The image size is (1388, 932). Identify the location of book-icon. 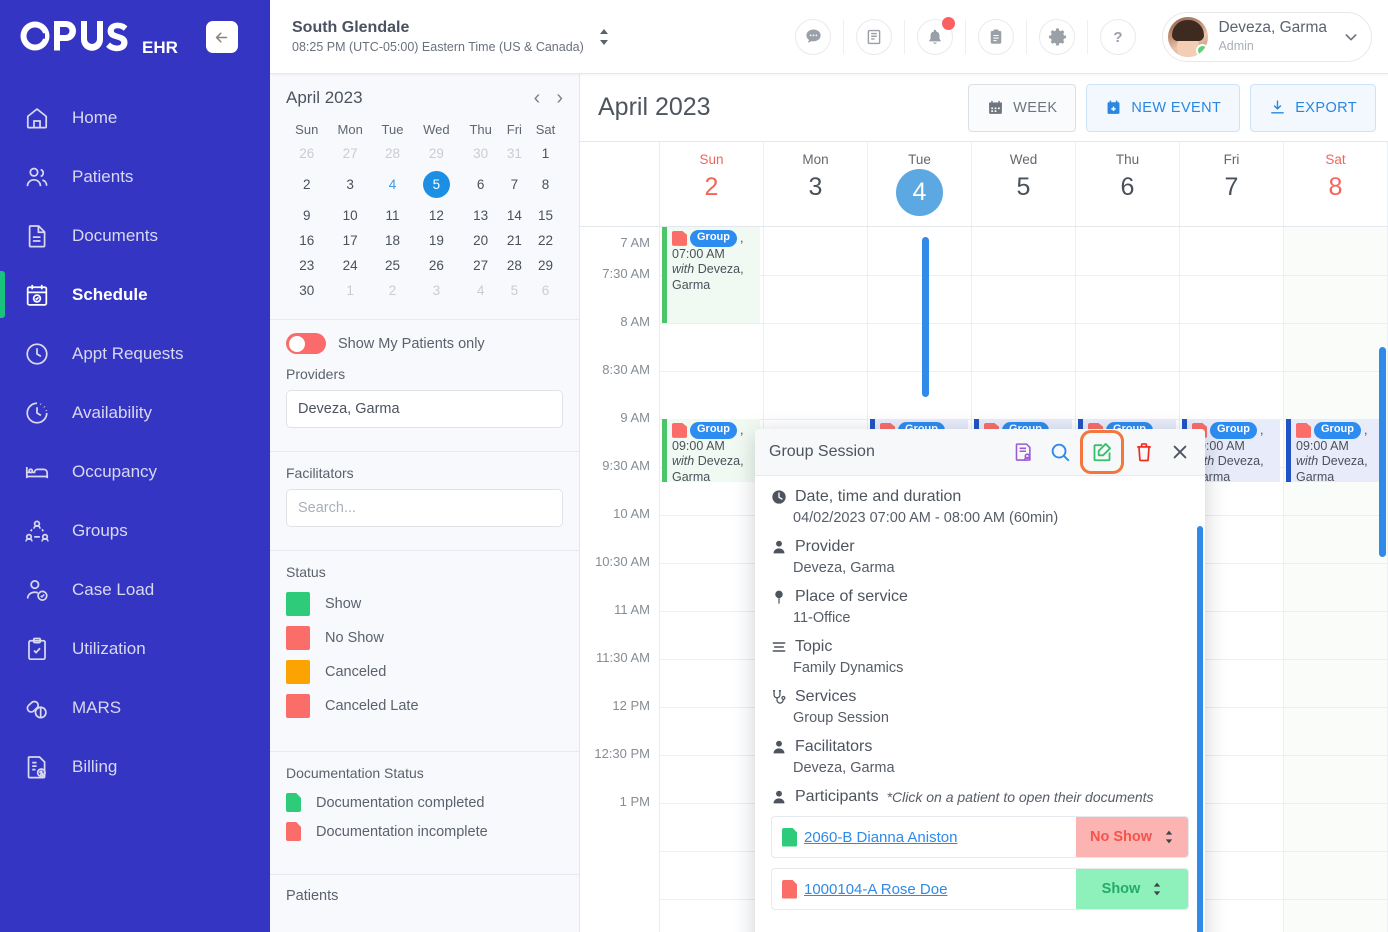
(874, 36).